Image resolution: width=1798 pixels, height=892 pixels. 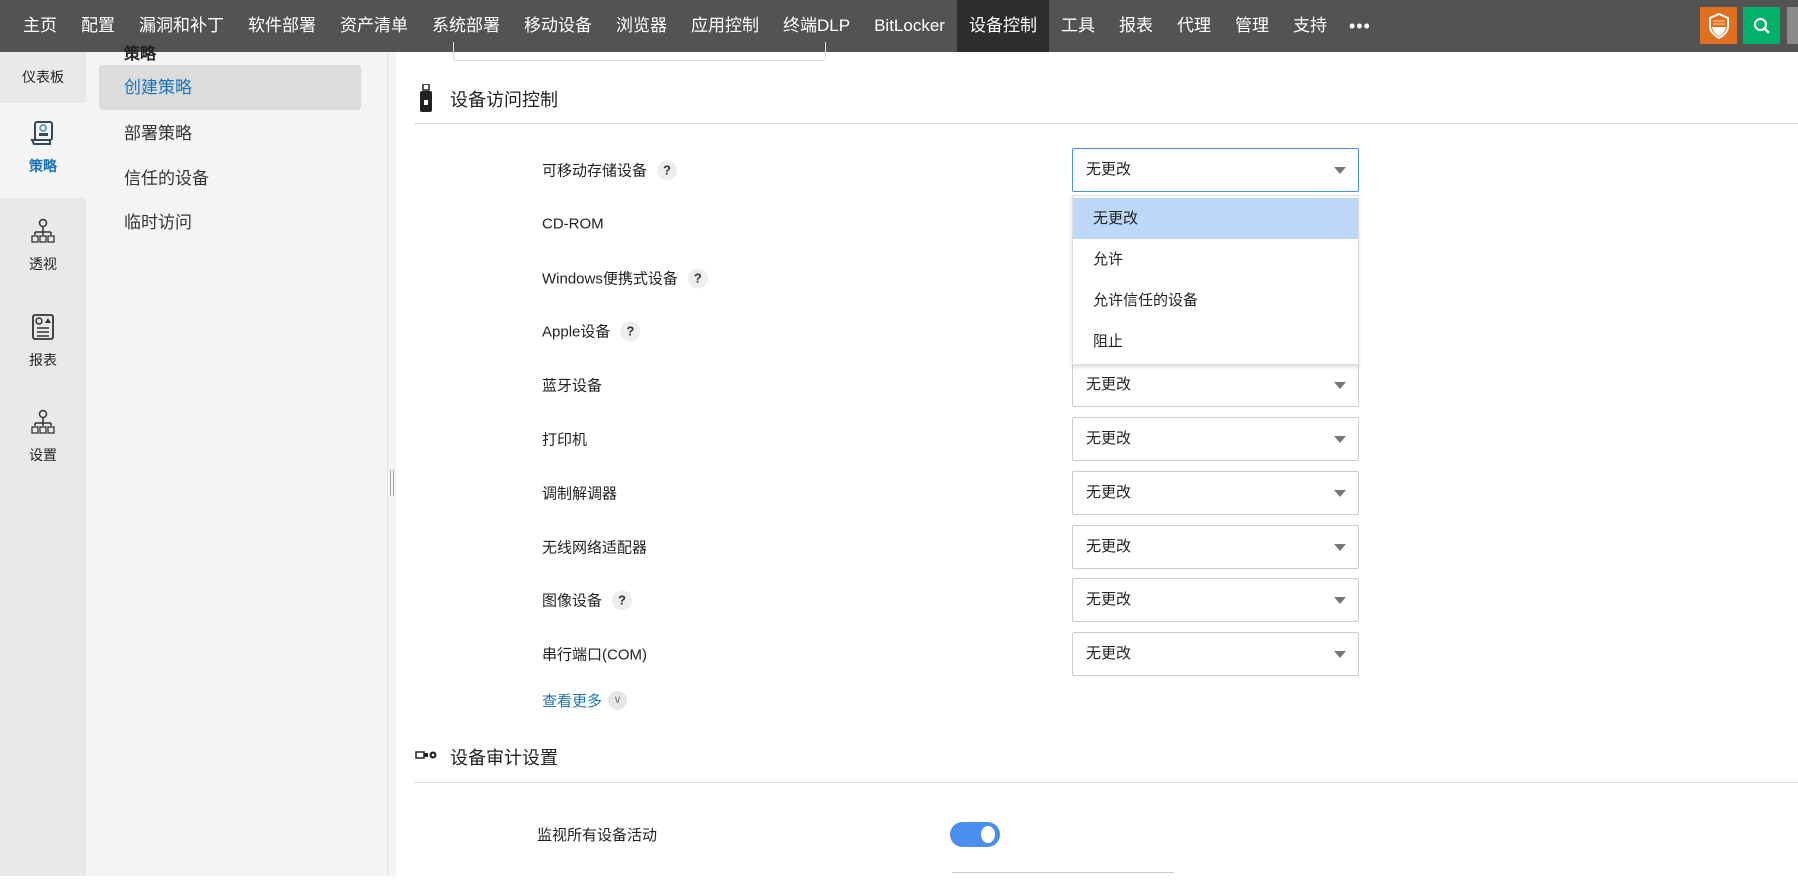 What do you see at coordinates (43, 77) in the screenshot?
I see `rail-dashboard: 仪表板` at bounding box center [43, 77].